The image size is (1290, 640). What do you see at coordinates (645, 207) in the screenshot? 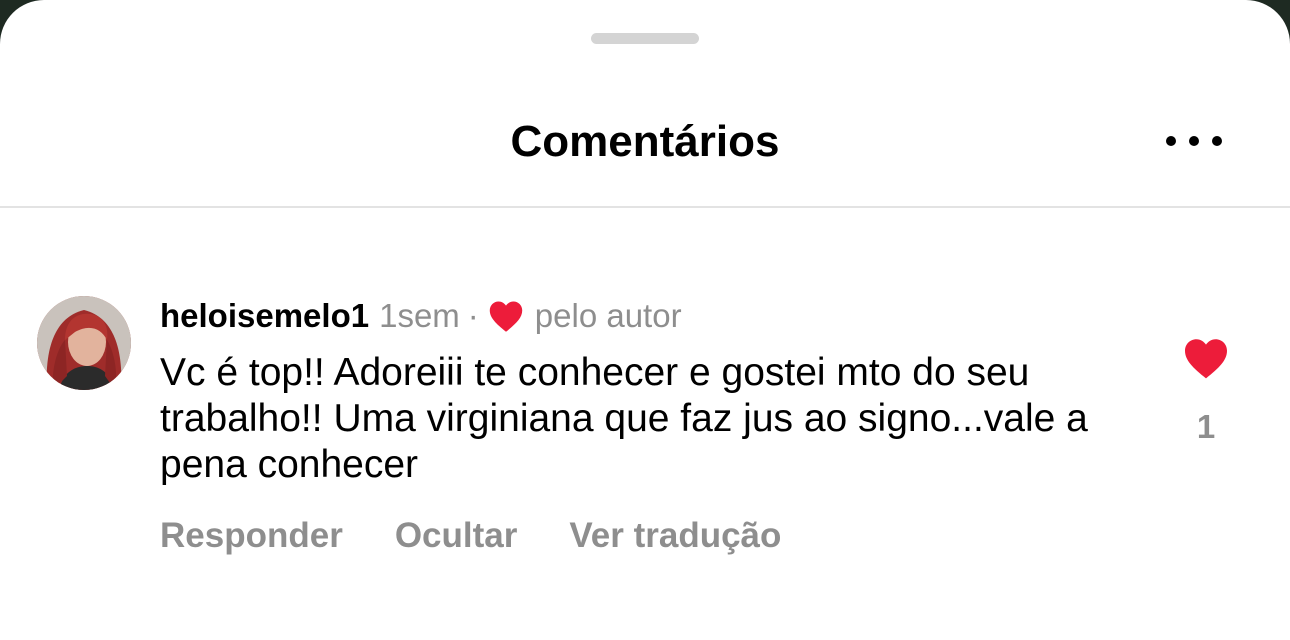
I see `header-divider` at bounding box center [645, 207].